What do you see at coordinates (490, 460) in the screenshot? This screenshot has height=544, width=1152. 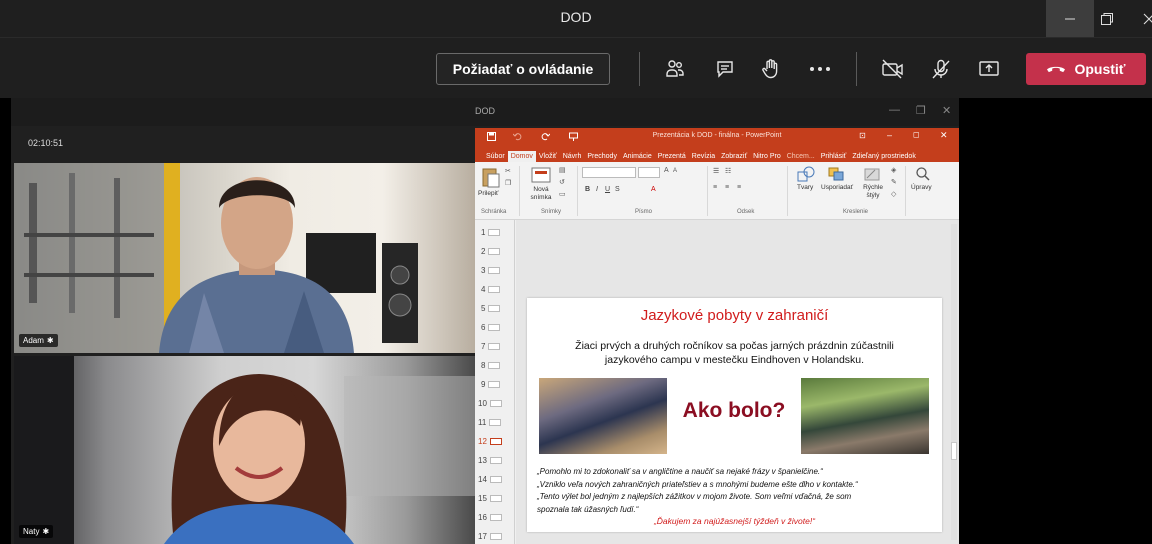 I see `slide-thumbnail: 13` at bounding box center [490, 460].